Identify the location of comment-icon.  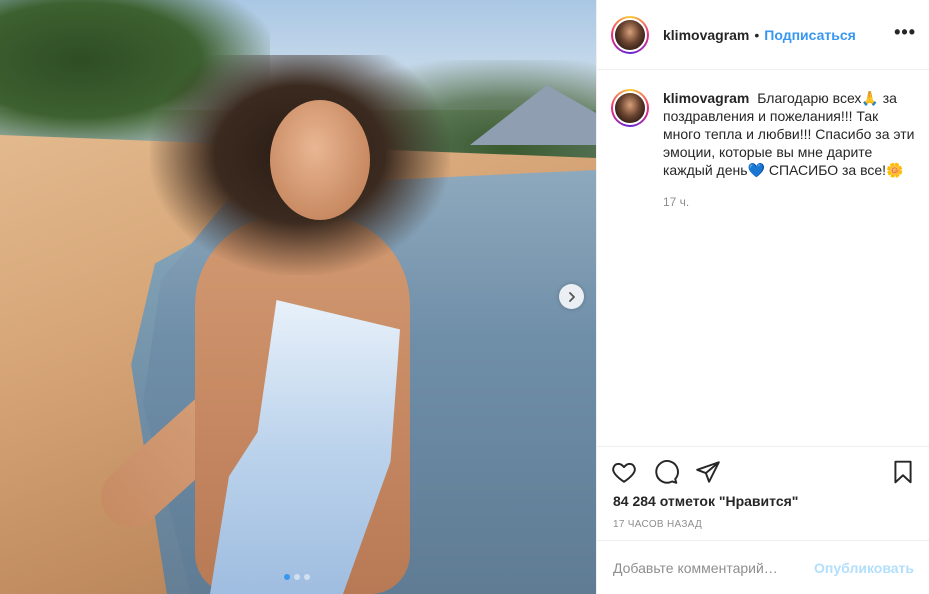
(666, 472).